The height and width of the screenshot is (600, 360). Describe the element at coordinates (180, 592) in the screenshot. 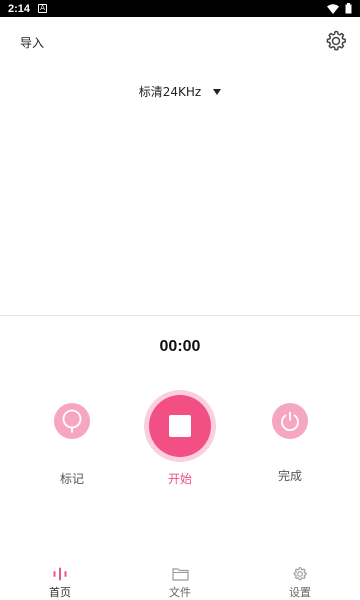

I see `tab-files-label: 文件` at that location.